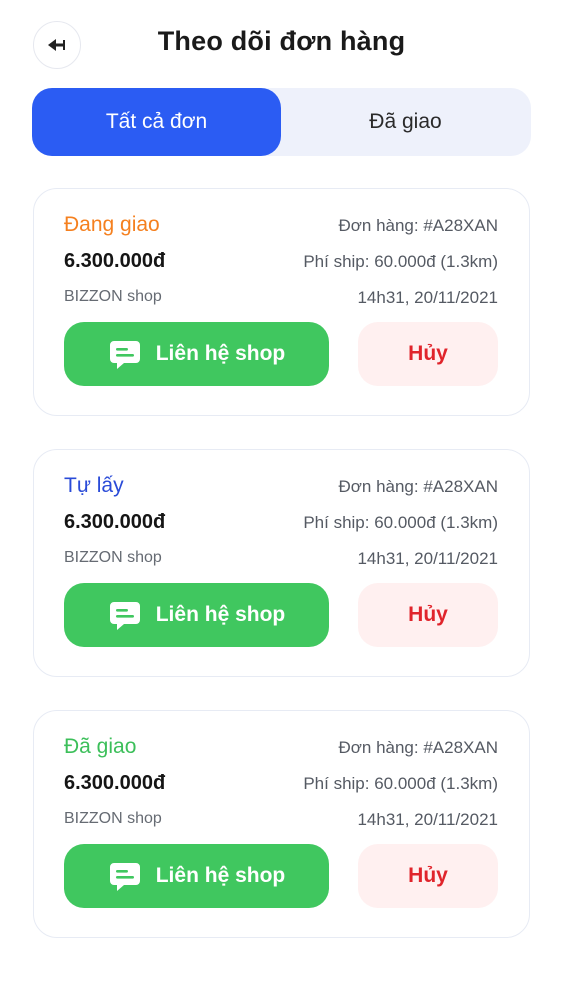 The image size is (563, 1000). What do you see at coordinates (112, 224) in the screenshot?
I see `order-status: Đang giao` at bounding box center [112, 224].